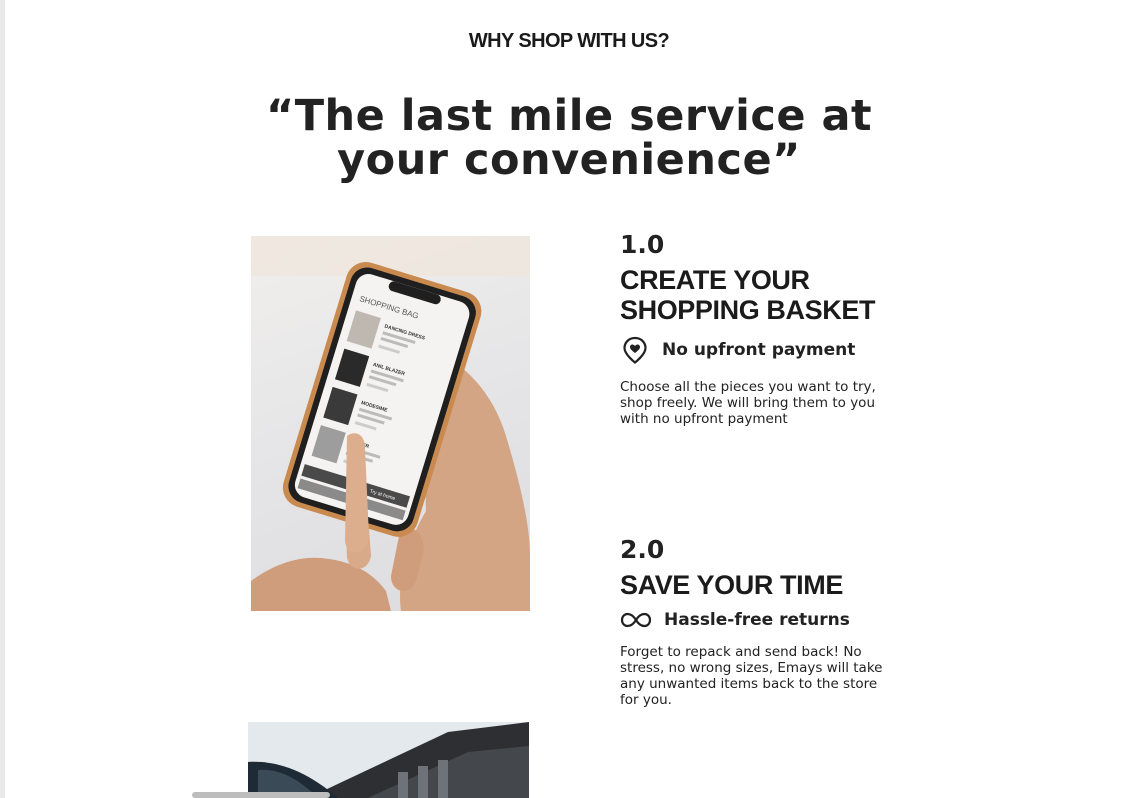 The image size is (1138, 798). I want to click on step-1-feature: No upfront payment, so click(770, 350).